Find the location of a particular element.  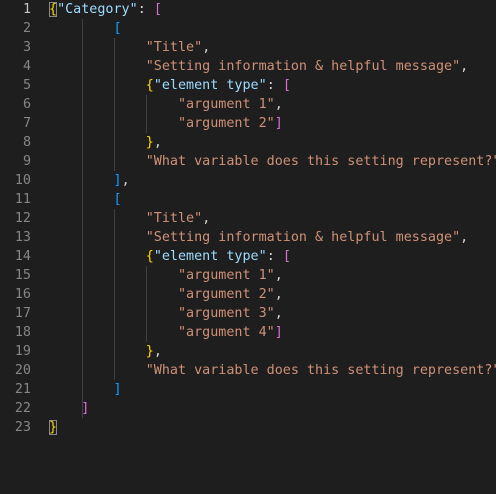

line-number: 20 is located at coordinates (22, 370).